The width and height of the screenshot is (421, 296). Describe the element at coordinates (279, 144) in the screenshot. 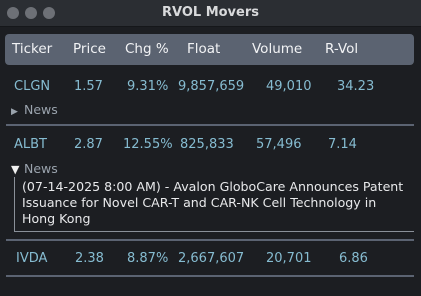

I see `volume-cell: 57,496` at that location.